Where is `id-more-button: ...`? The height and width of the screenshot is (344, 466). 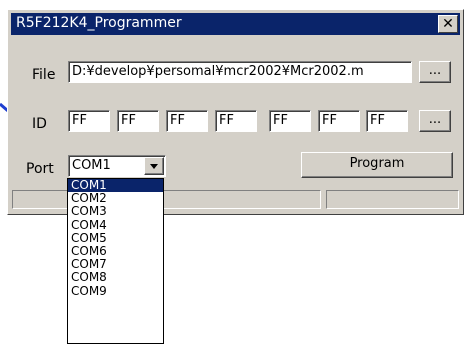 id-more-button: ... is located at coordinates (435, 121).